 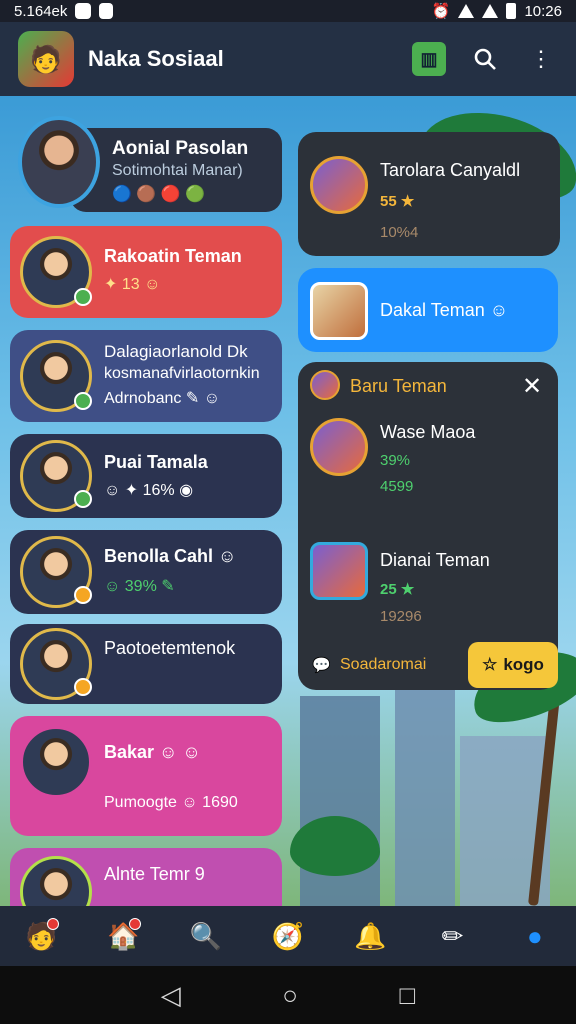 I want to click on card-value-text: 55, so click(x=388, y=201).